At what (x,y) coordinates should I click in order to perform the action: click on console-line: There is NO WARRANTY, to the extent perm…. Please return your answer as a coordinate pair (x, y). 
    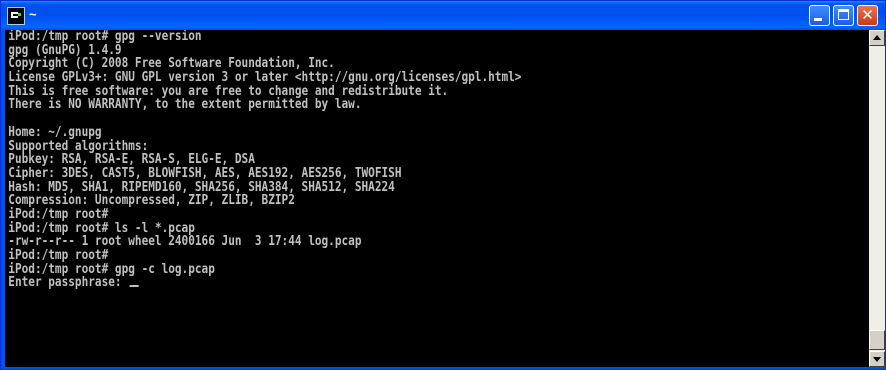
    Looking at the image, I should click on (185, 104).